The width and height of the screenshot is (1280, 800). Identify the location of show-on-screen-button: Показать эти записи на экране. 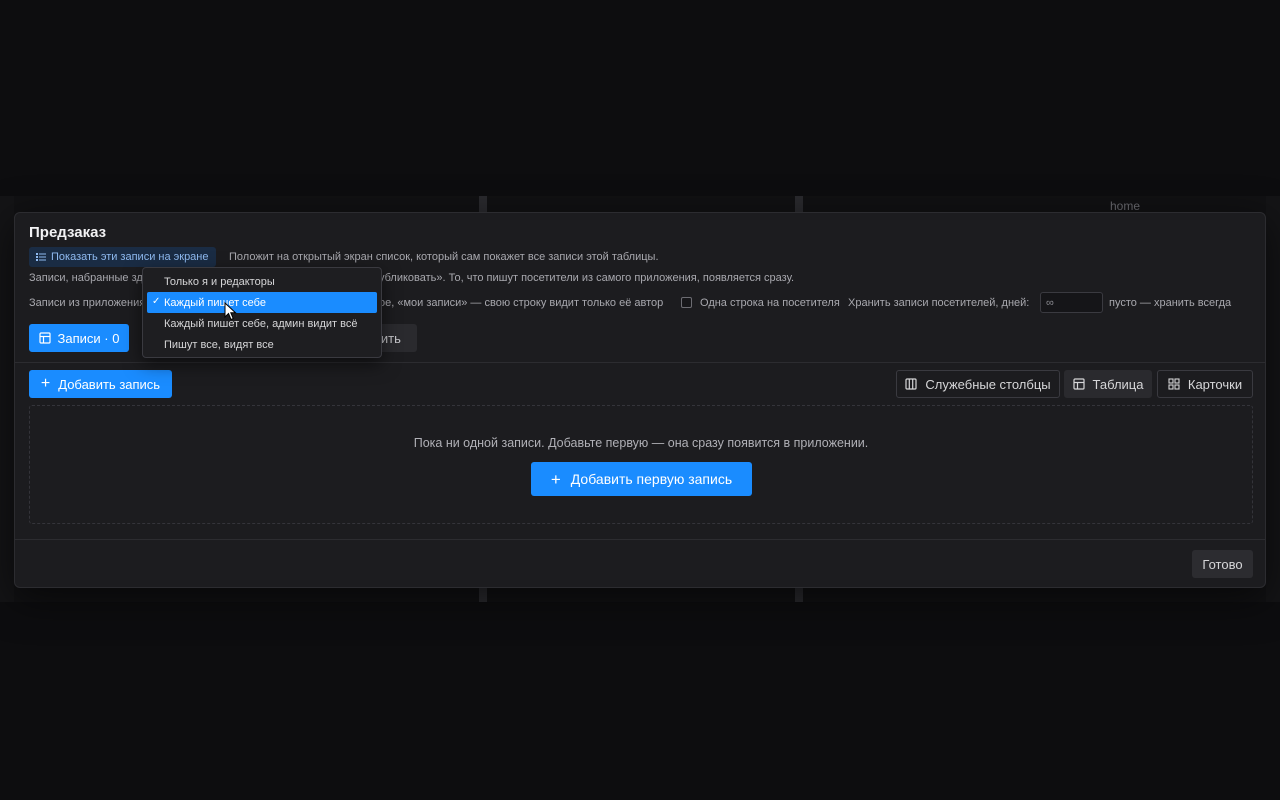
(122, 257).